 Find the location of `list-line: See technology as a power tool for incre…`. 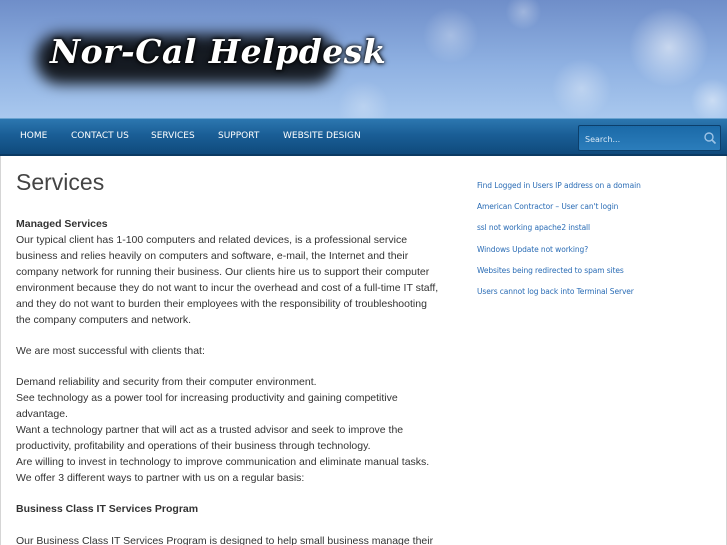

list-line: See technology as a power tool for incre… is located at coordinates (207, 398).